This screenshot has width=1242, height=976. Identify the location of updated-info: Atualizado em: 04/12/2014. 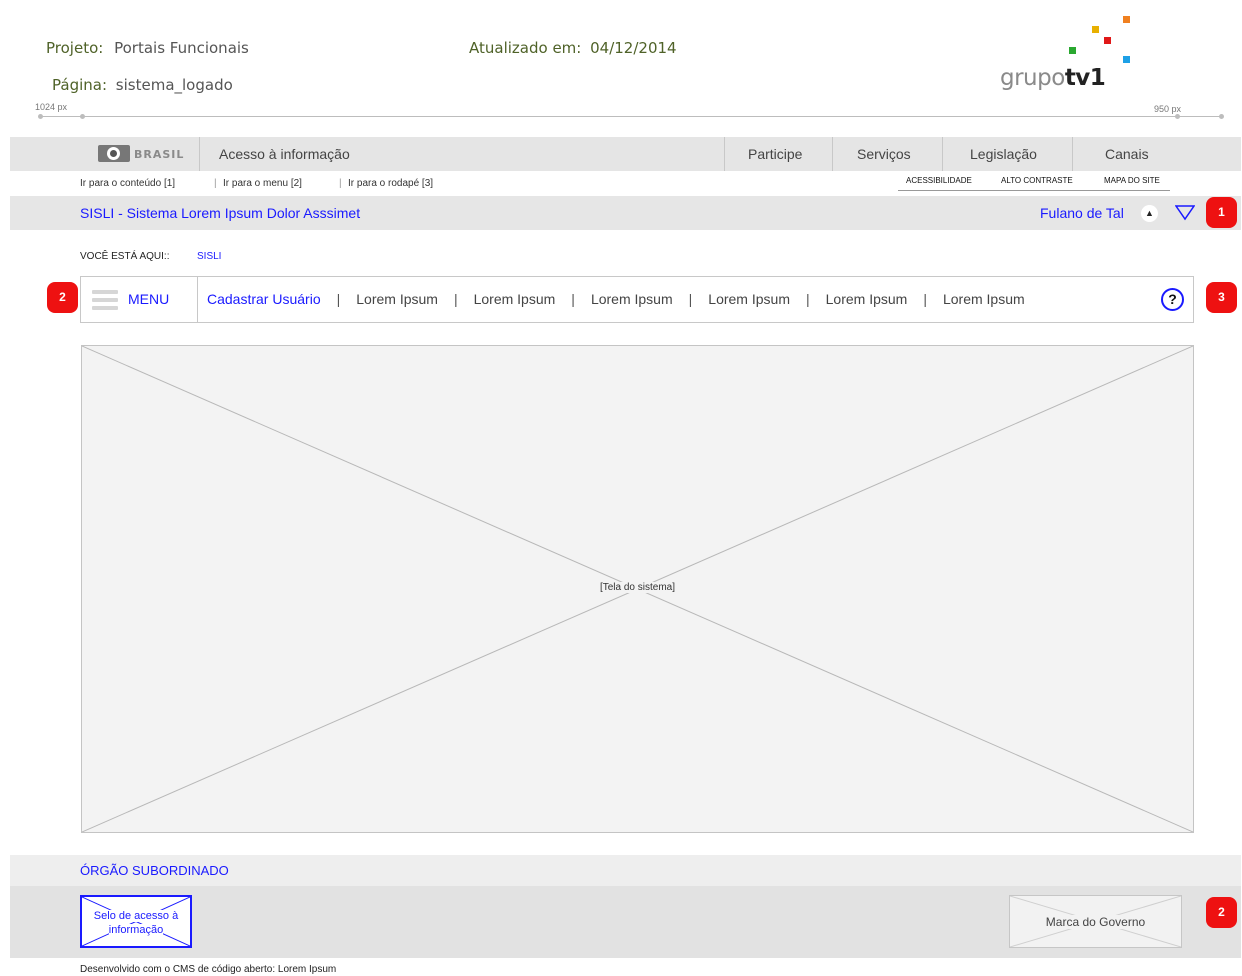
(573, 48).